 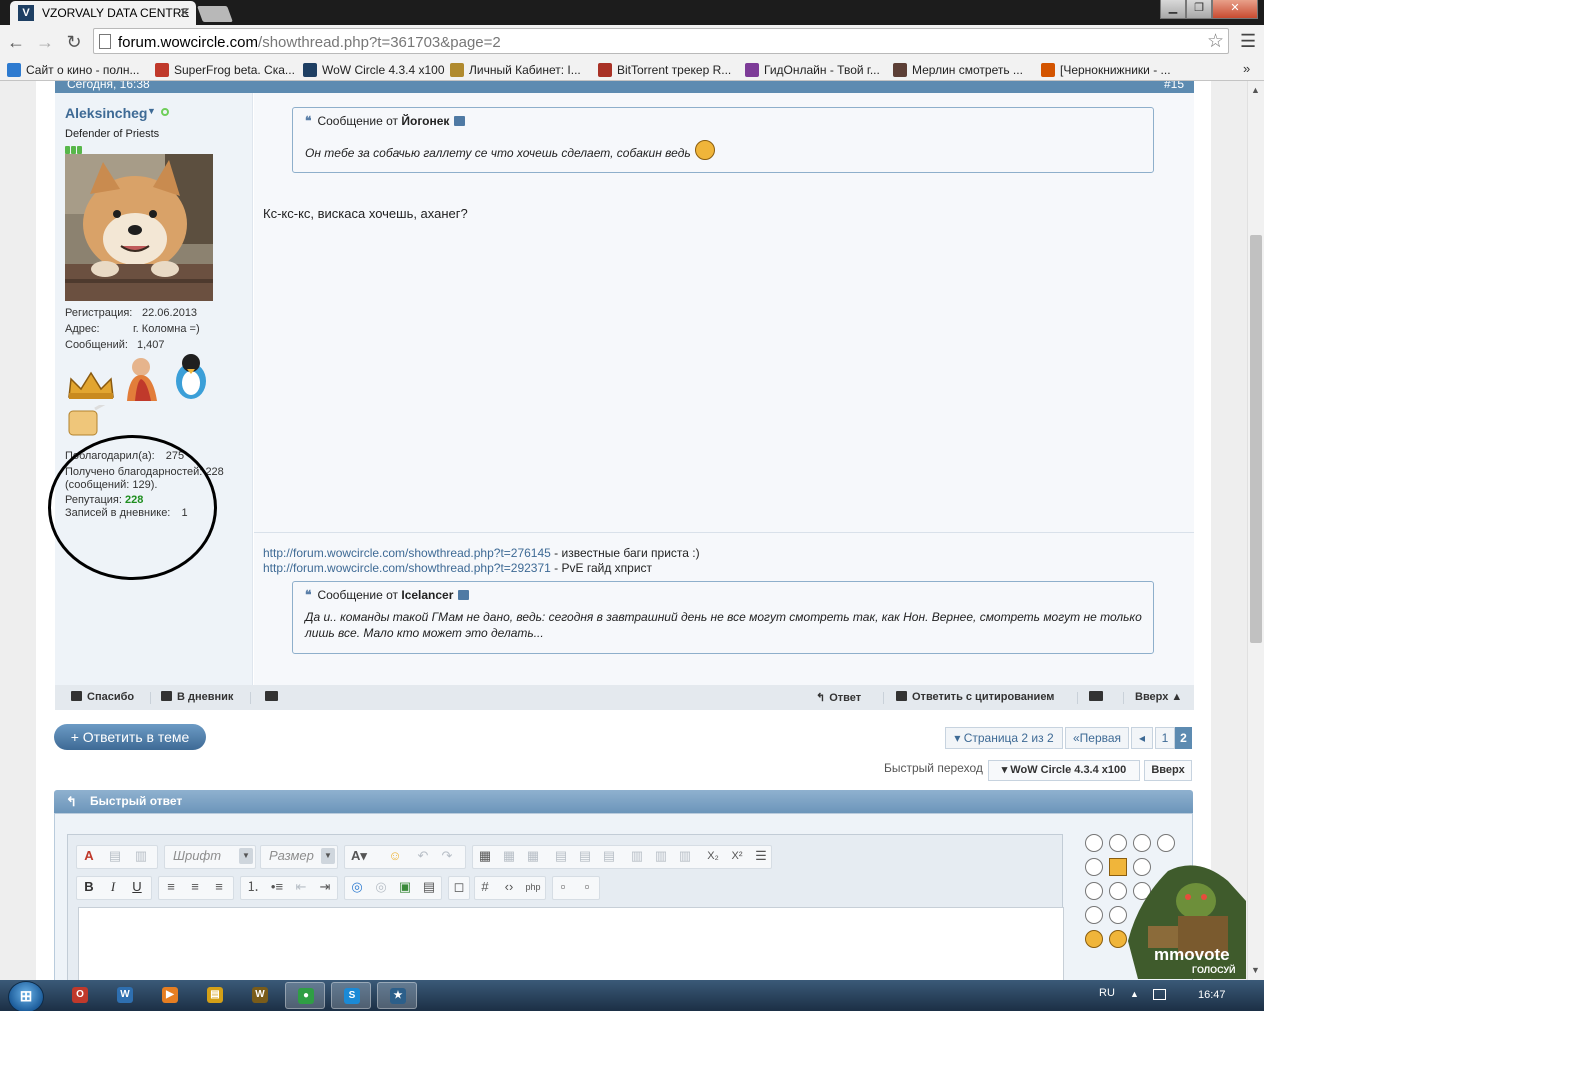 I want to click on redo-icon: ↷, so click(x=447, y=856).